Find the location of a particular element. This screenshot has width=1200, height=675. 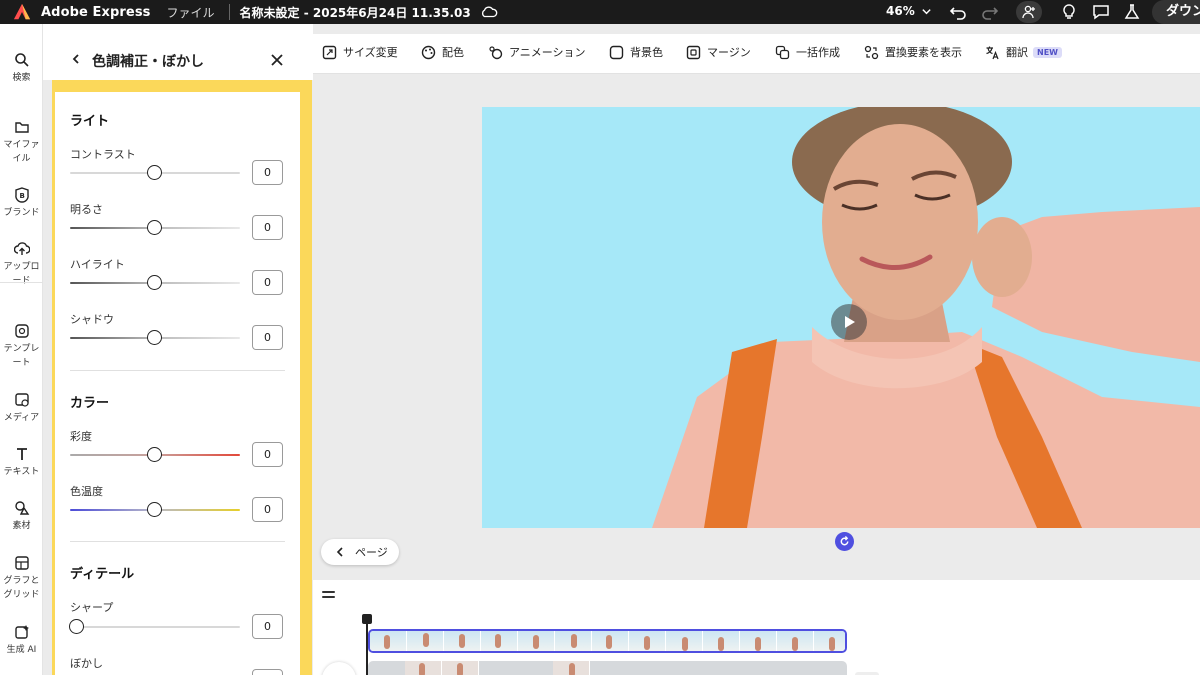

rotate-button is located at coordinates (844, 541).